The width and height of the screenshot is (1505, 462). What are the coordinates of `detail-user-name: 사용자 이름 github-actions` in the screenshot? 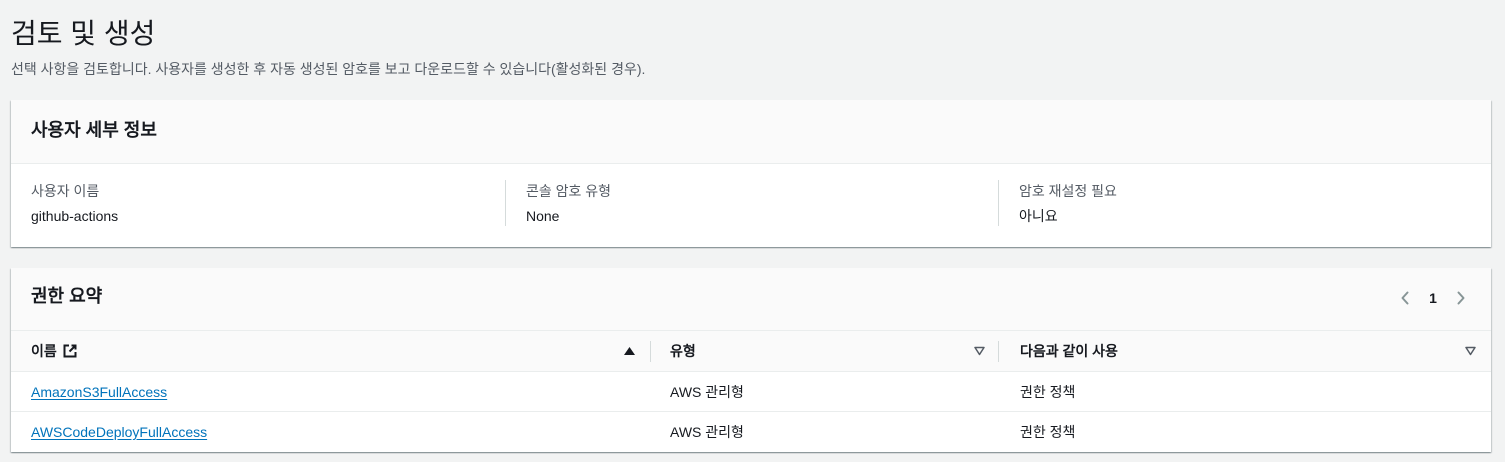 It's located at (268, 203).